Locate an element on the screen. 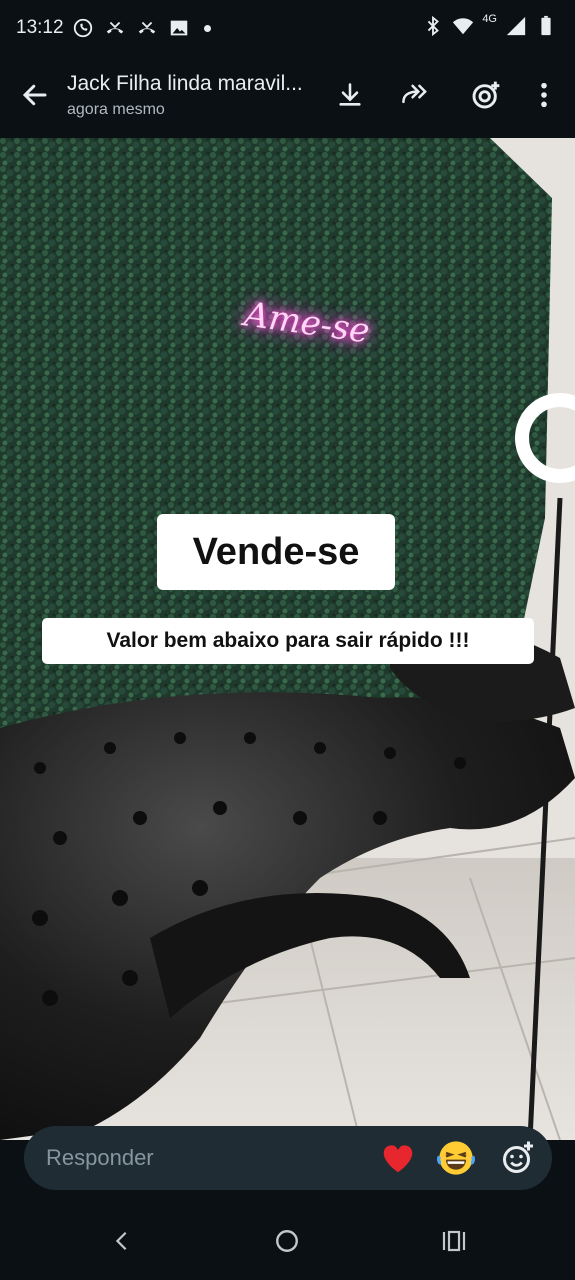 The image size is (575, 1280). system-icons: 4G is located at coordinates (489, 25).